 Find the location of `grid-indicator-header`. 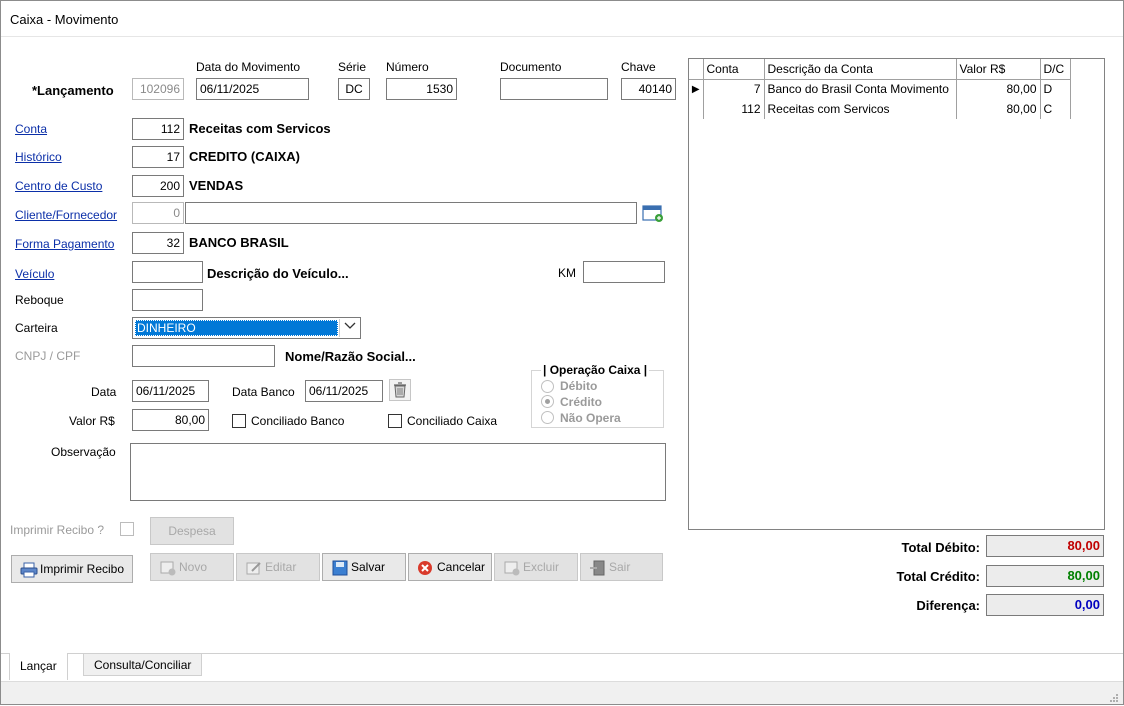

grid-indicator-header is located at coordinates (696, 69).